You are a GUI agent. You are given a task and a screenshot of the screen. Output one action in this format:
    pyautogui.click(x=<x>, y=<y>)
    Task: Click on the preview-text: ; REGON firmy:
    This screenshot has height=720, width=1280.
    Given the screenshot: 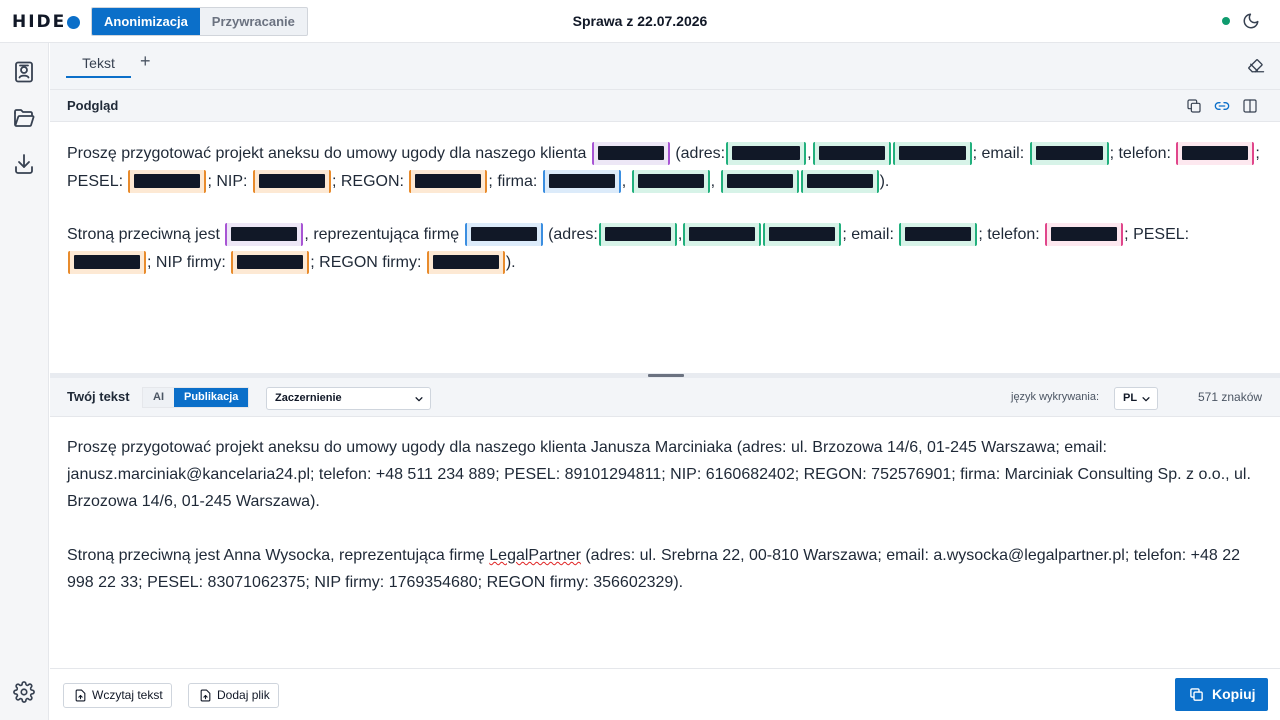 What is the action you would take?
    pyautogui.click(x=366, y=262)
    